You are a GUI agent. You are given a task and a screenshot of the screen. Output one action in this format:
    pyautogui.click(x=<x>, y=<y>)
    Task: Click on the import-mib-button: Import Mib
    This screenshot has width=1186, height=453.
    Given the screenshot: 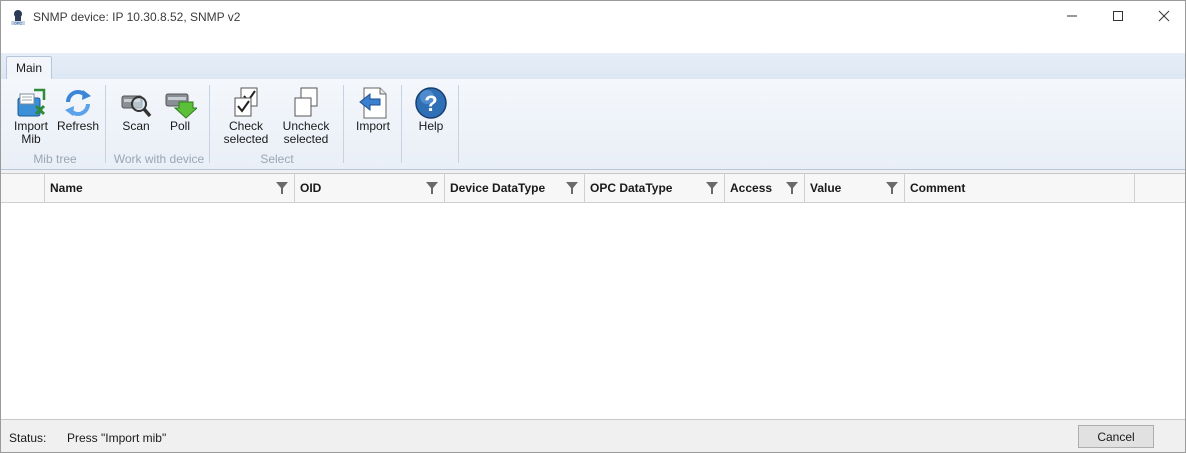 What is the action you would take?
    pyautogui.click(x=31, y=116)
    